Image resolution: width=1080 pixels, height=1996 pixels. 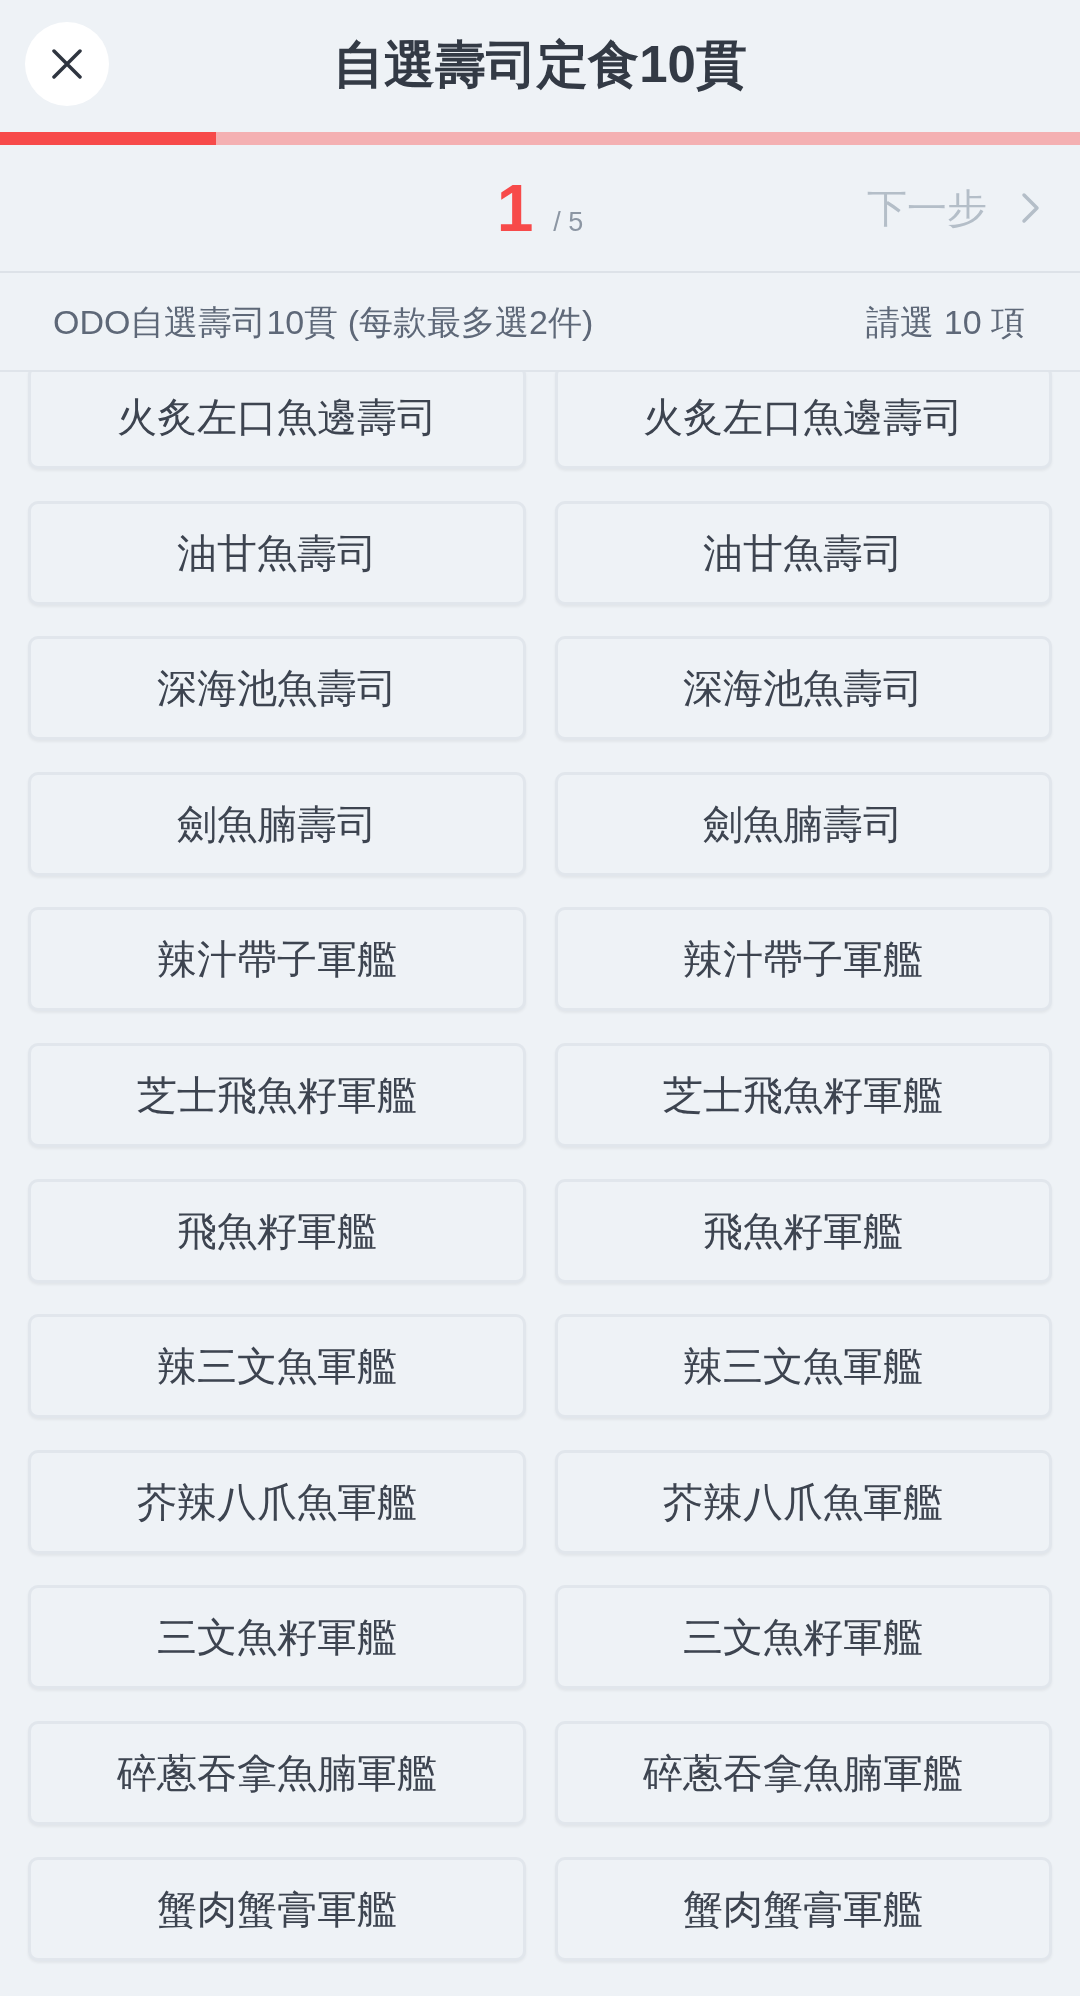 I want to click on section-title: ODO自選壽司10貫 (每款最多選2件), so click(x=323, y=321).